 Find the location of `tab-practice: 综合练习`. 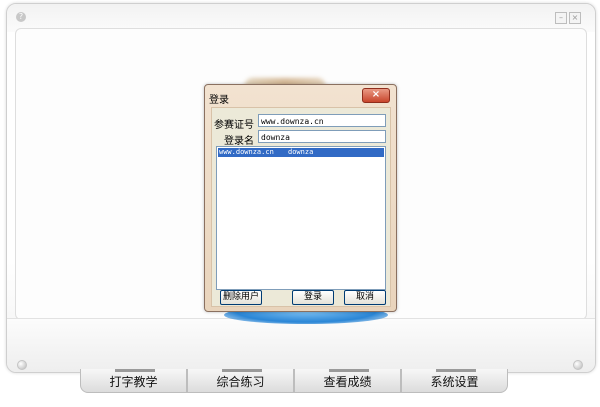

tab-practice: 综合练习 is located at coordinates (240, 381).